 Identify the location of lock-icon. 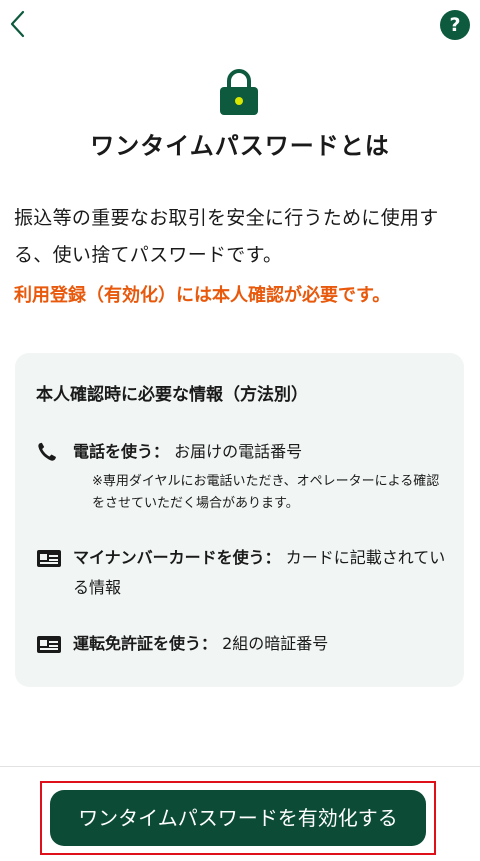
(239, 92).